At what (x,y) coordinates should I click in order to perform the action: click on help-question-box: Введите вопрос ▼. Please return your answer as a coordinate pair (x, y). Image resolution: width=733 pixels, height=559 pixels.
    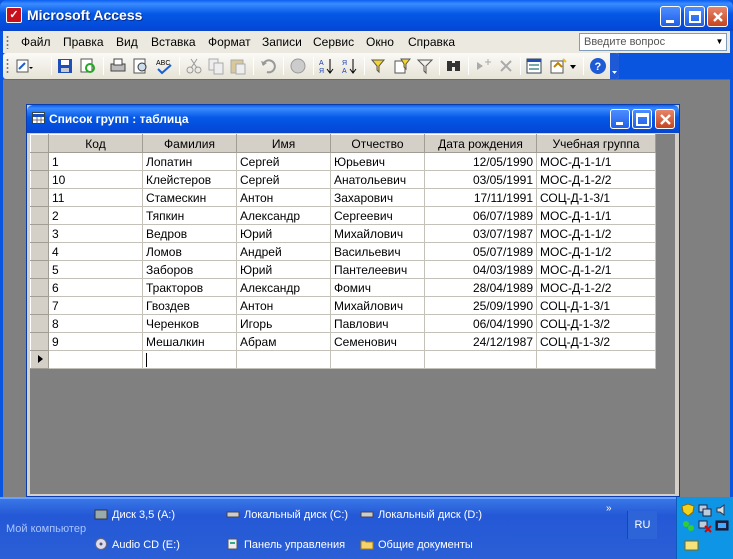
    Looking at the image, I should click on (653, 42).